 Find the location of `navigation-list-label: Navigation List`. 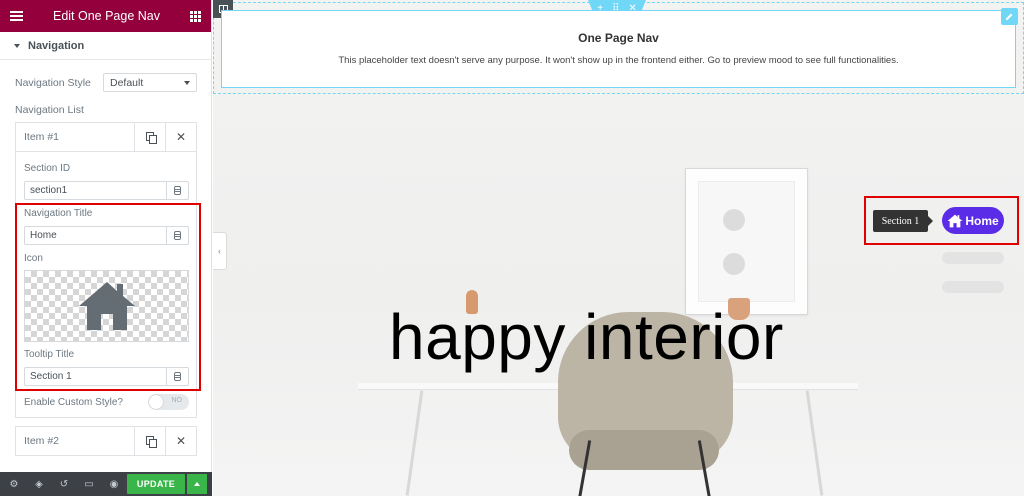

navigation-list-label: Navigation List is located at coordinates (49, 110).